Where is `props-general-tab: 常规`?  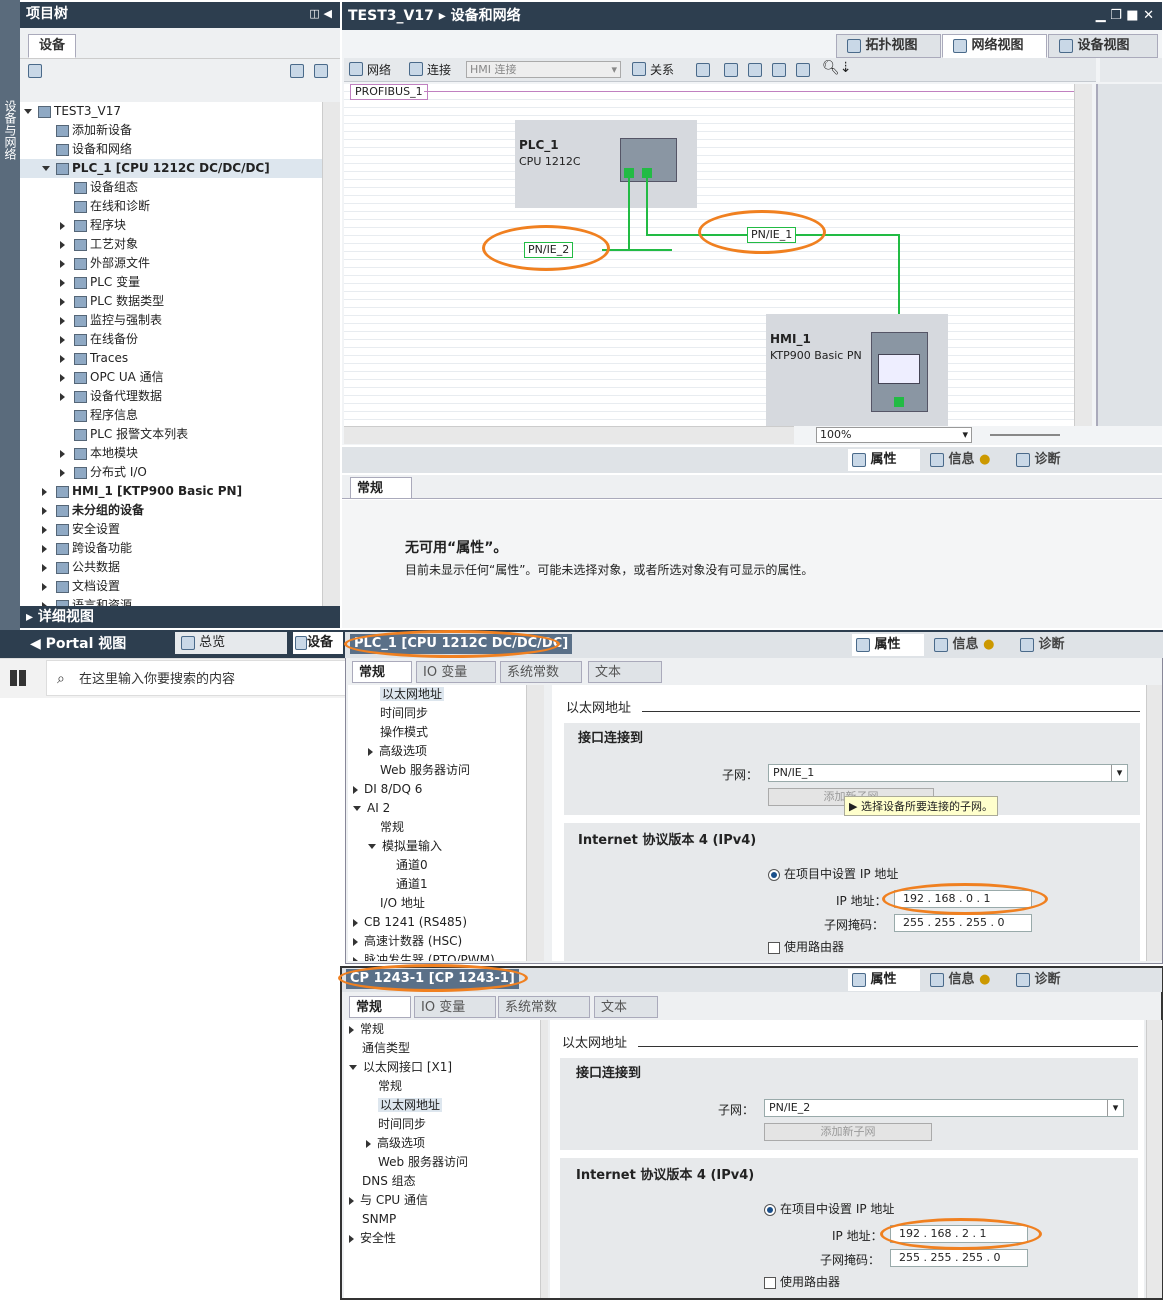
props-general-tab: 常规 is located at coordinates (381, 488).